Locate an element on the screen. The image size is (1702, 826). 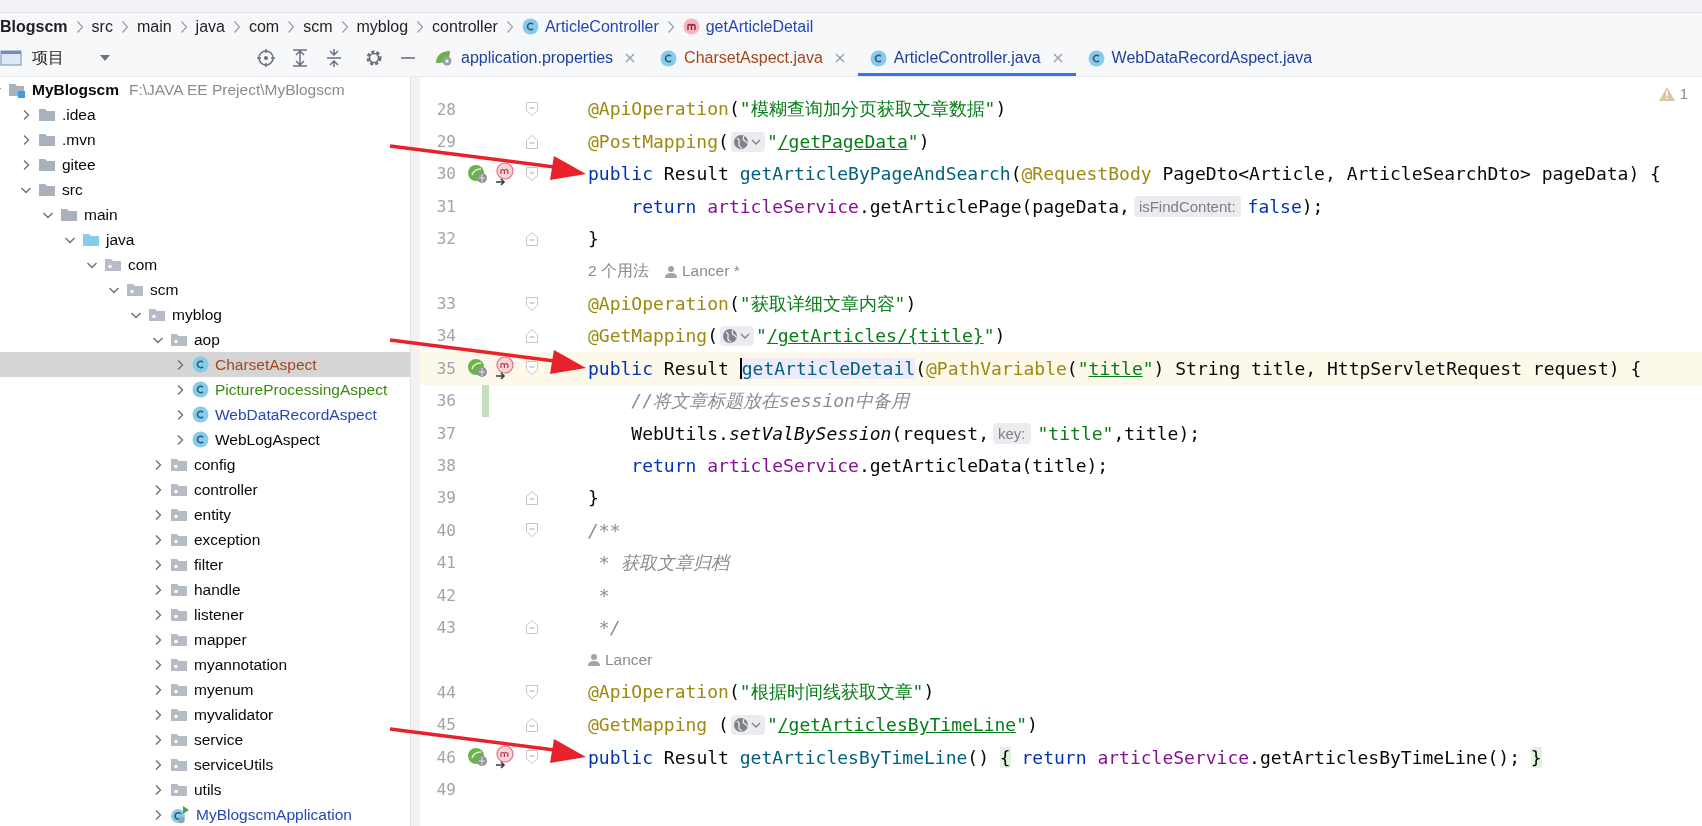
tree-item: main is located at coordinates (205, 214).